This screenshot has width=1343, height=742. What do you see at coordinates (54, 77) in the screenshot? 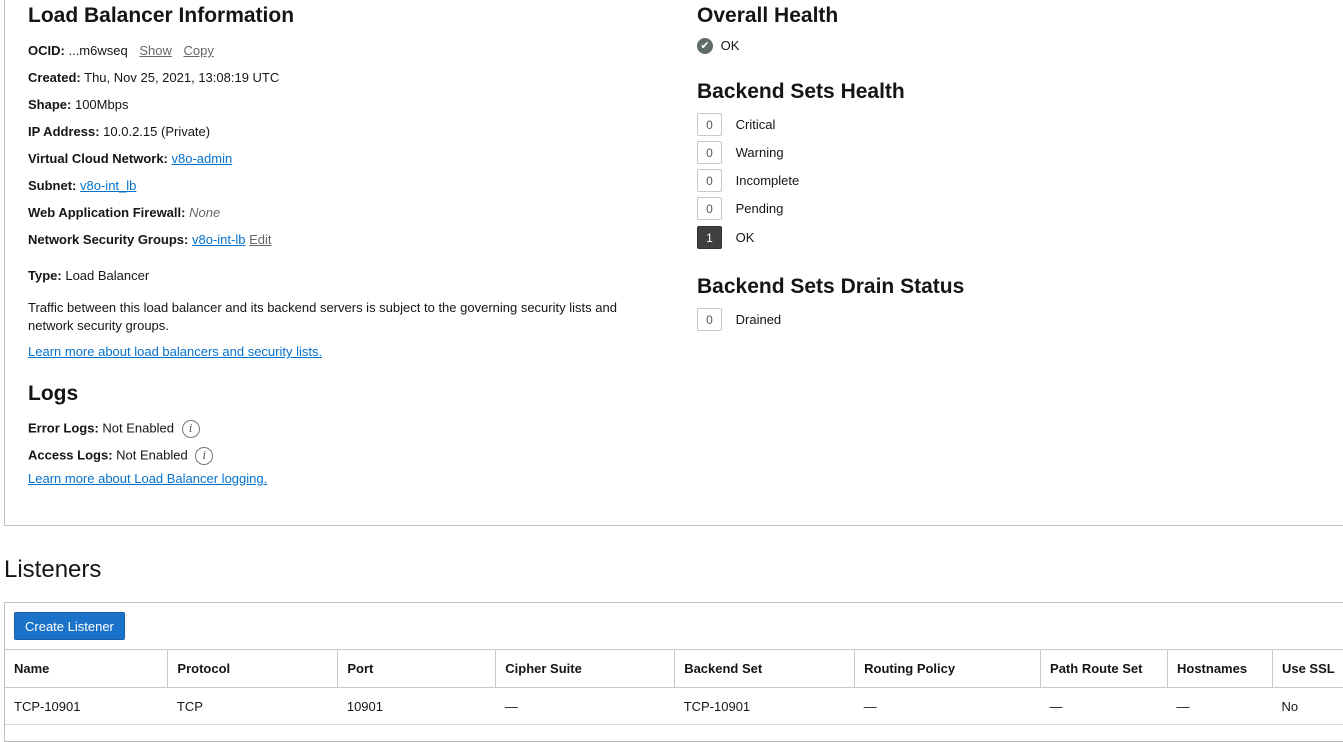
I see `created-label: Created:` at bounding box center [54, 77].